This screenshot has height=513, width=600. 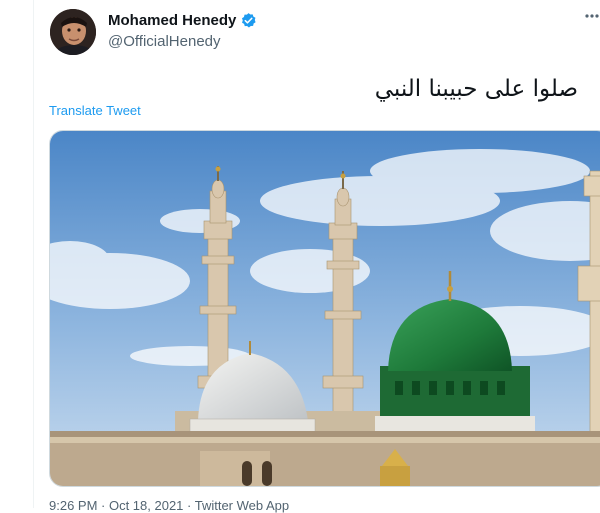 I want to click on more-options-icon, so click(x=592, y=18).